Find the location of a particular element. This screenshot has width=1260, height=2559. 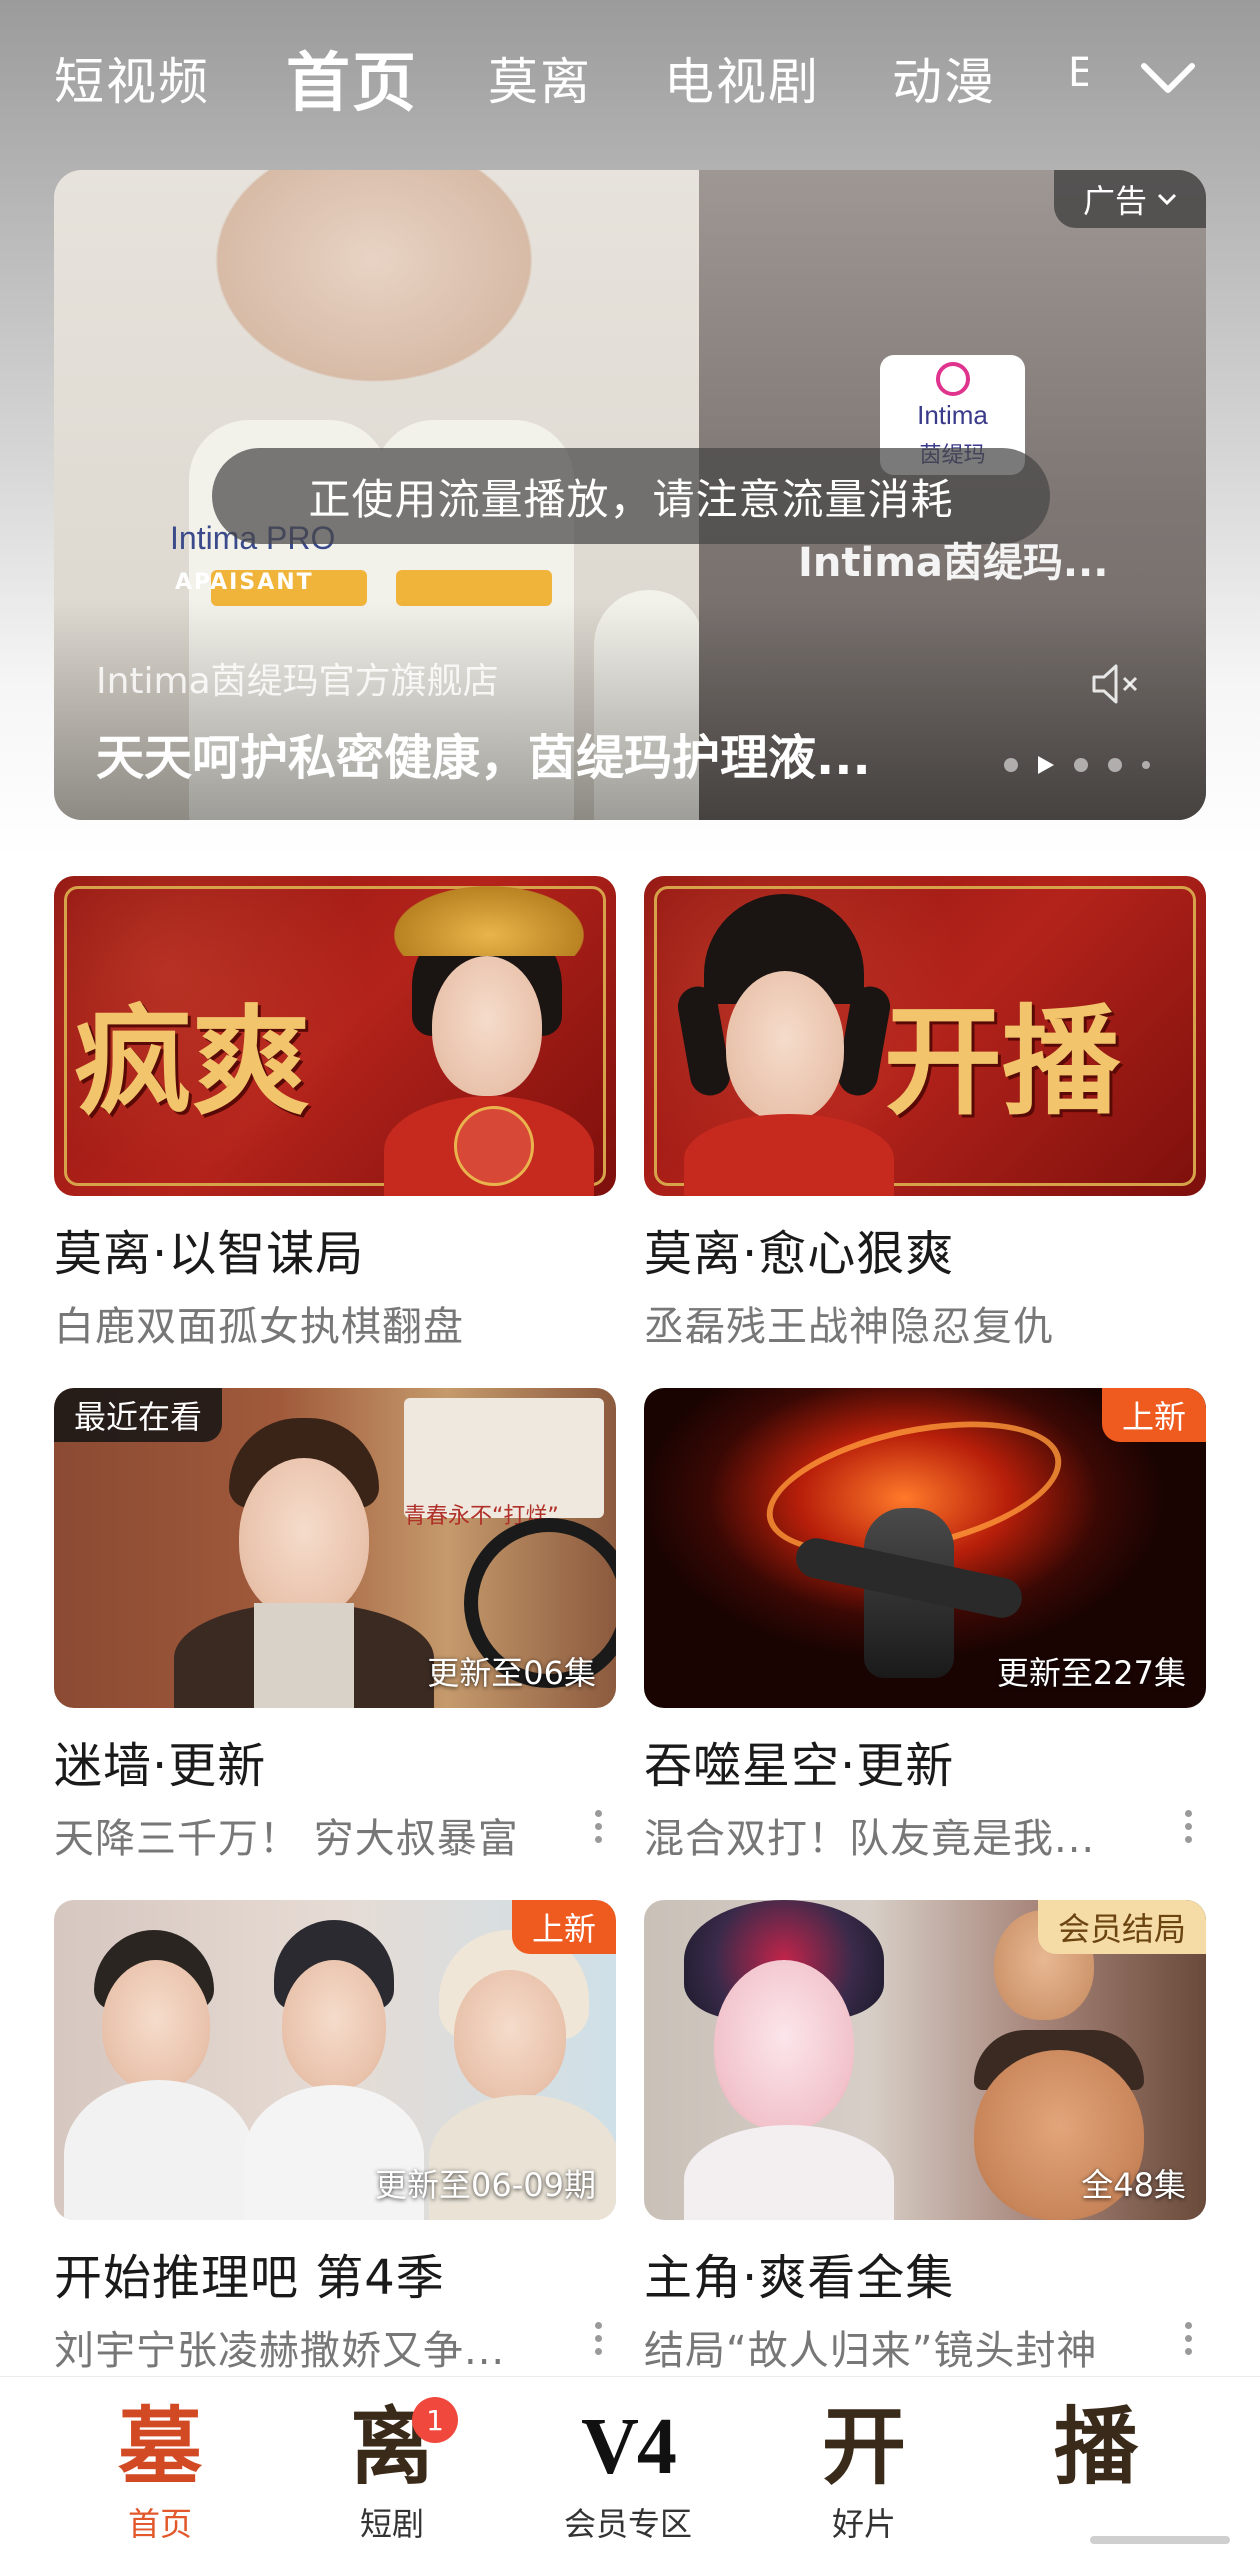

video-card: 疯爽 莫离·以智谋局 白鹿双面孤女执棋翻盘 is located at coordinates (335, 1114).